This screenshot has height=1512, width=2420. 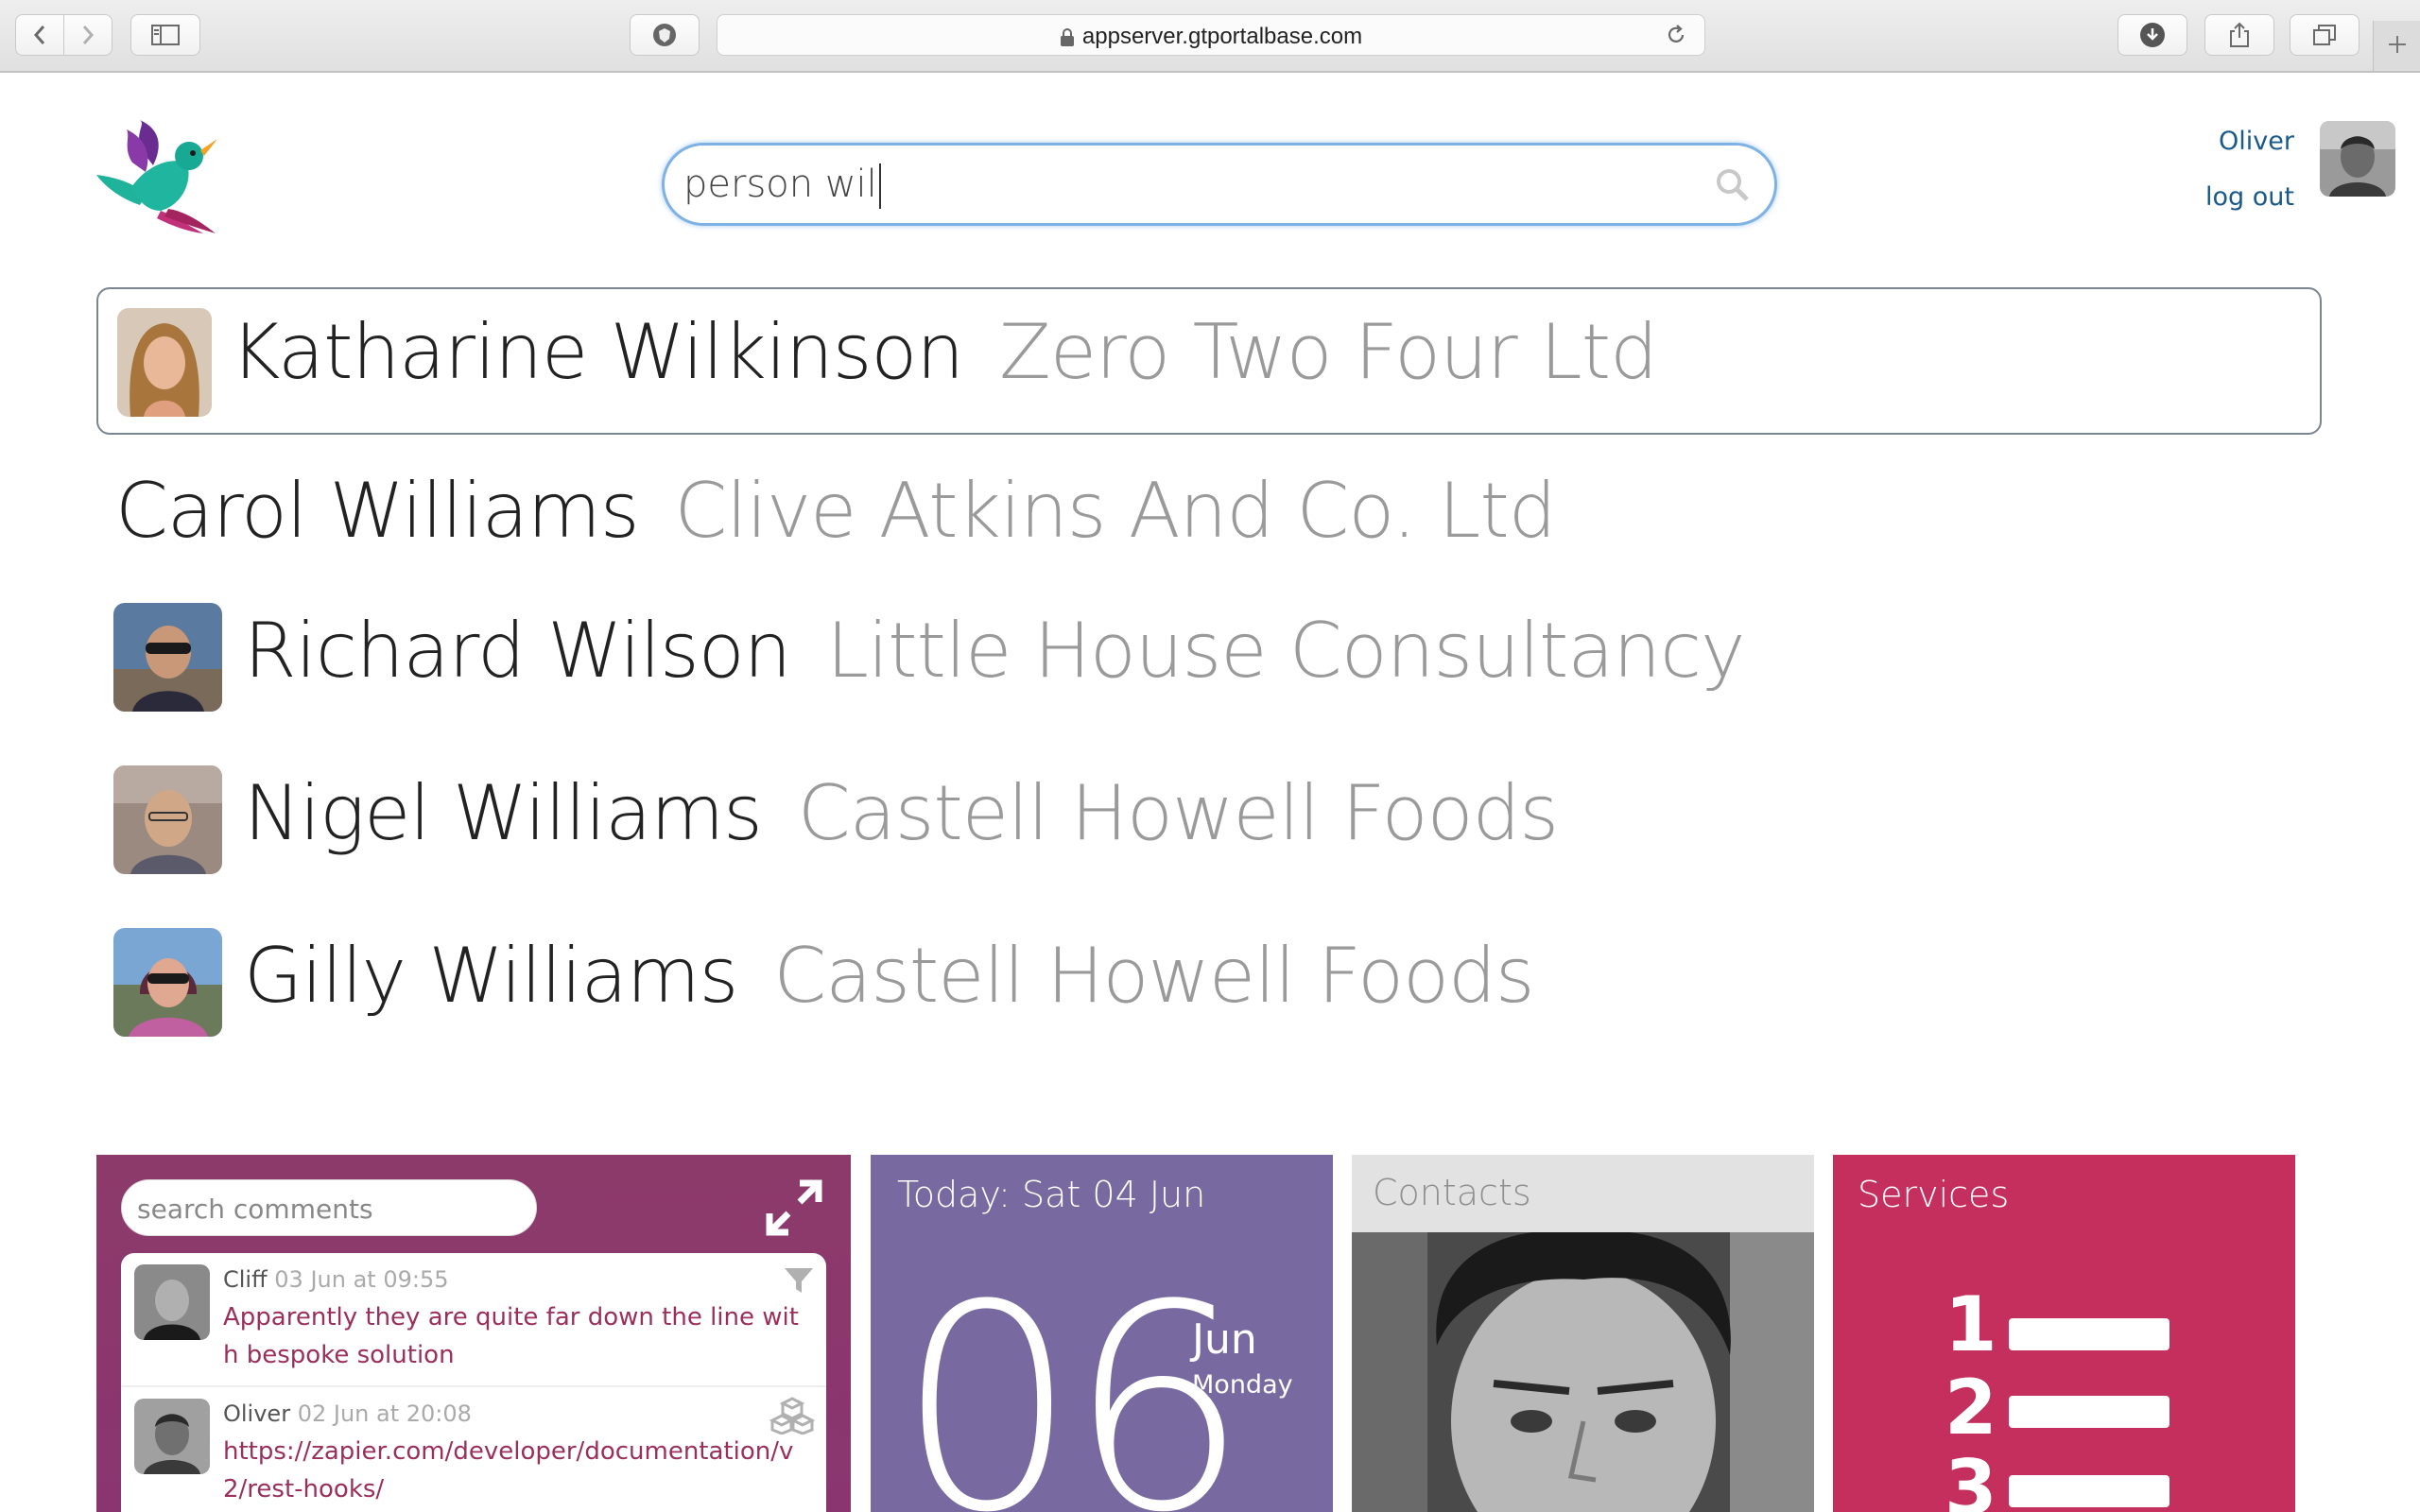 I want to click on cubes-icon, so click(x=792, y=1416).